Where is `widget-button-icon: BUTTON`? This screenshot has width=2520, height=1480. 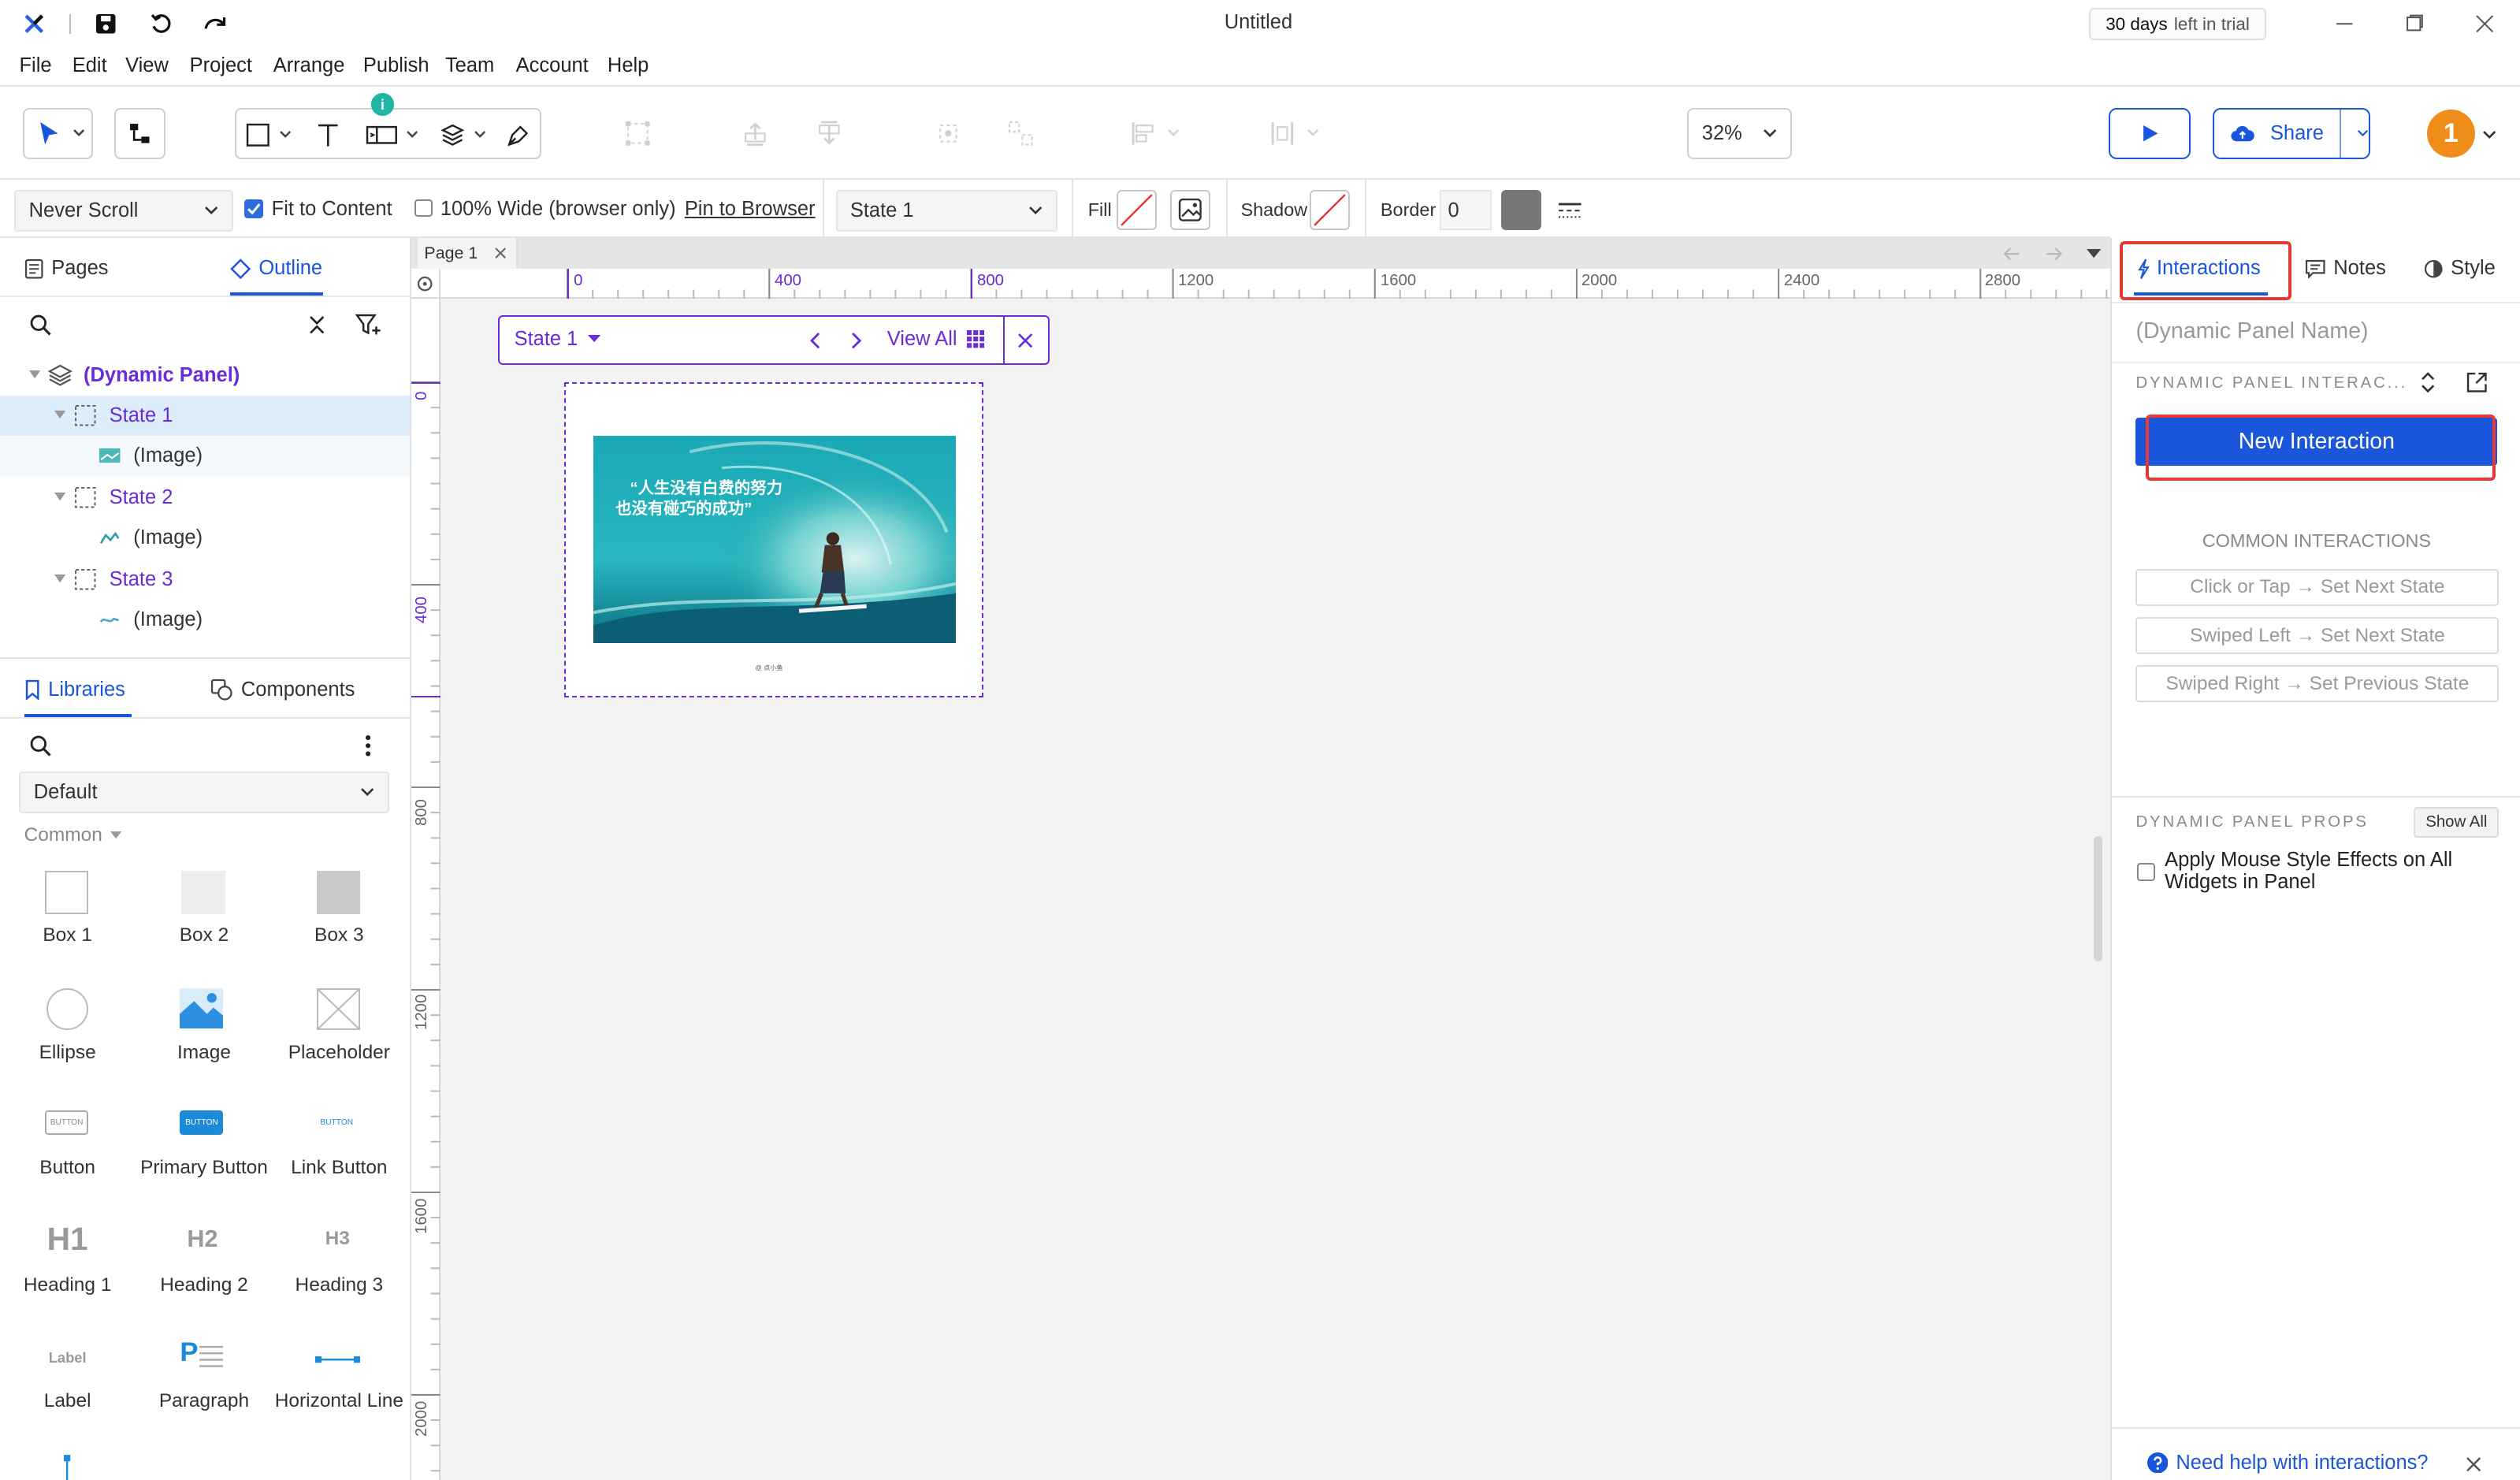
widget-button-icon: BUTTON is located at coordinates (67, 1122).